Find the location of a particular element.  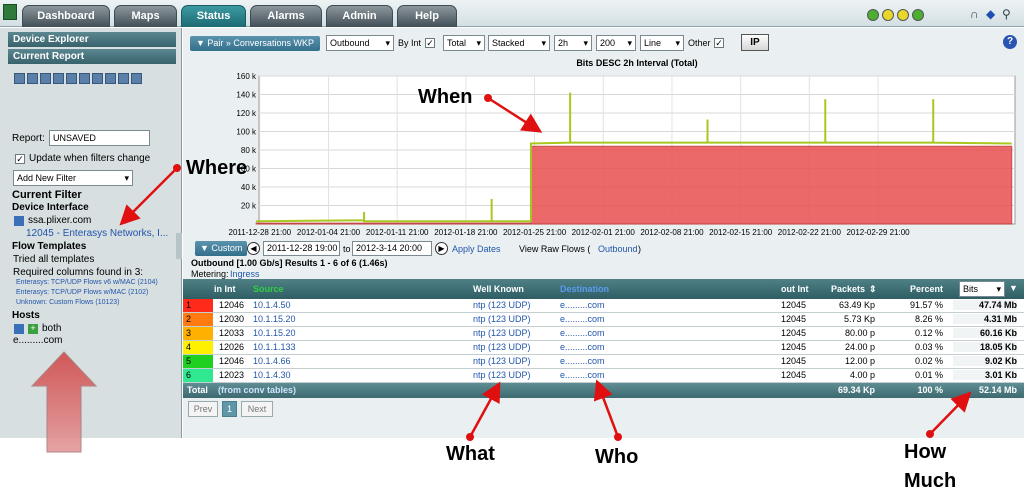

custom-range-button: ▼ Custom is located at coordinates (221, 248).